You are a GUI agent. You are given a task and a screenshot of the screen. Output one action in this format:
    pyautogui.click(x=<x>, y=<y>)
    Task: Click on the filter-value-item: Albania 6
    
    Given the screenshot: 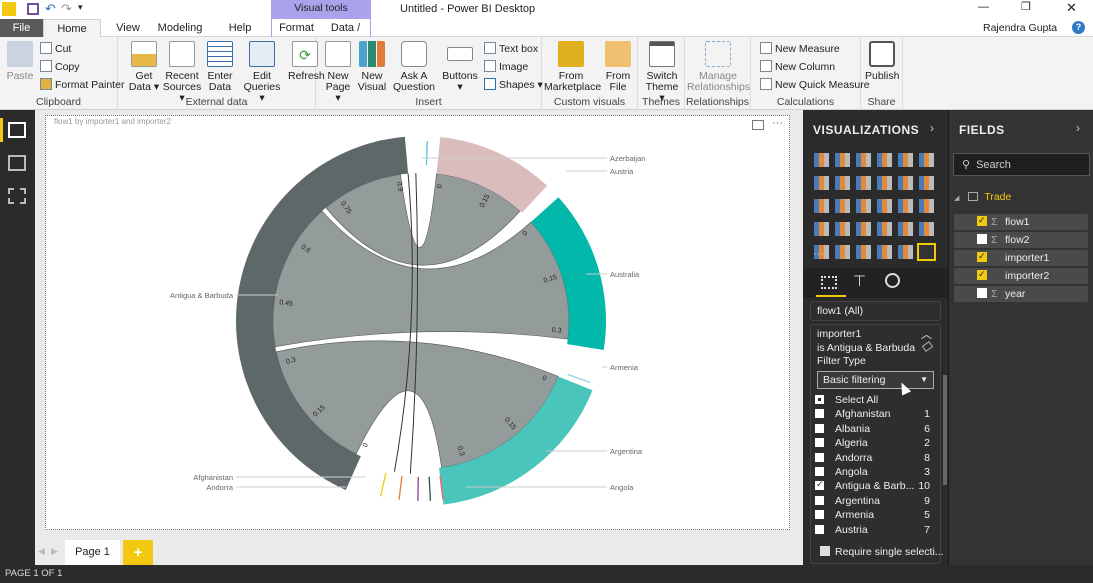 What is the action you would take?
    pyautogui.click(x=872, y=429)
    